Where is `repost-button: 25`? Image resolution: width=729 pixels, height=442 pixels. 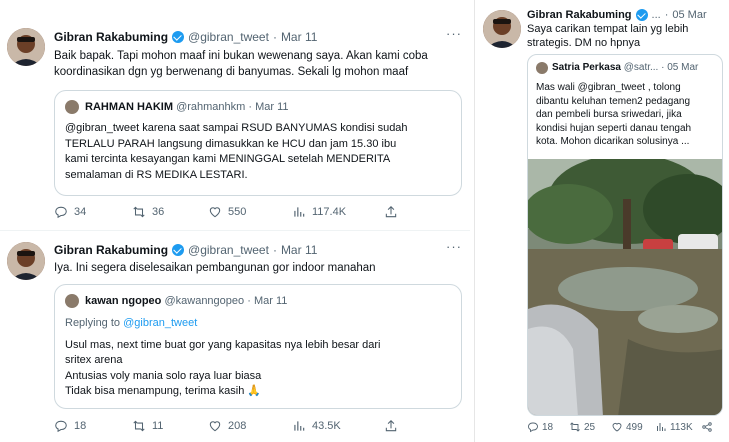
repost-button: 25 is located at coordinates (590, 427).